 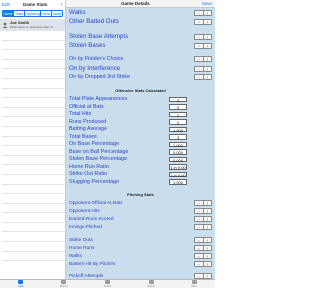 What do you see at coordinates (94, 144) in the screenshot?
I see `stat-label: On Base Percentage` at bounding box center [94, 144].